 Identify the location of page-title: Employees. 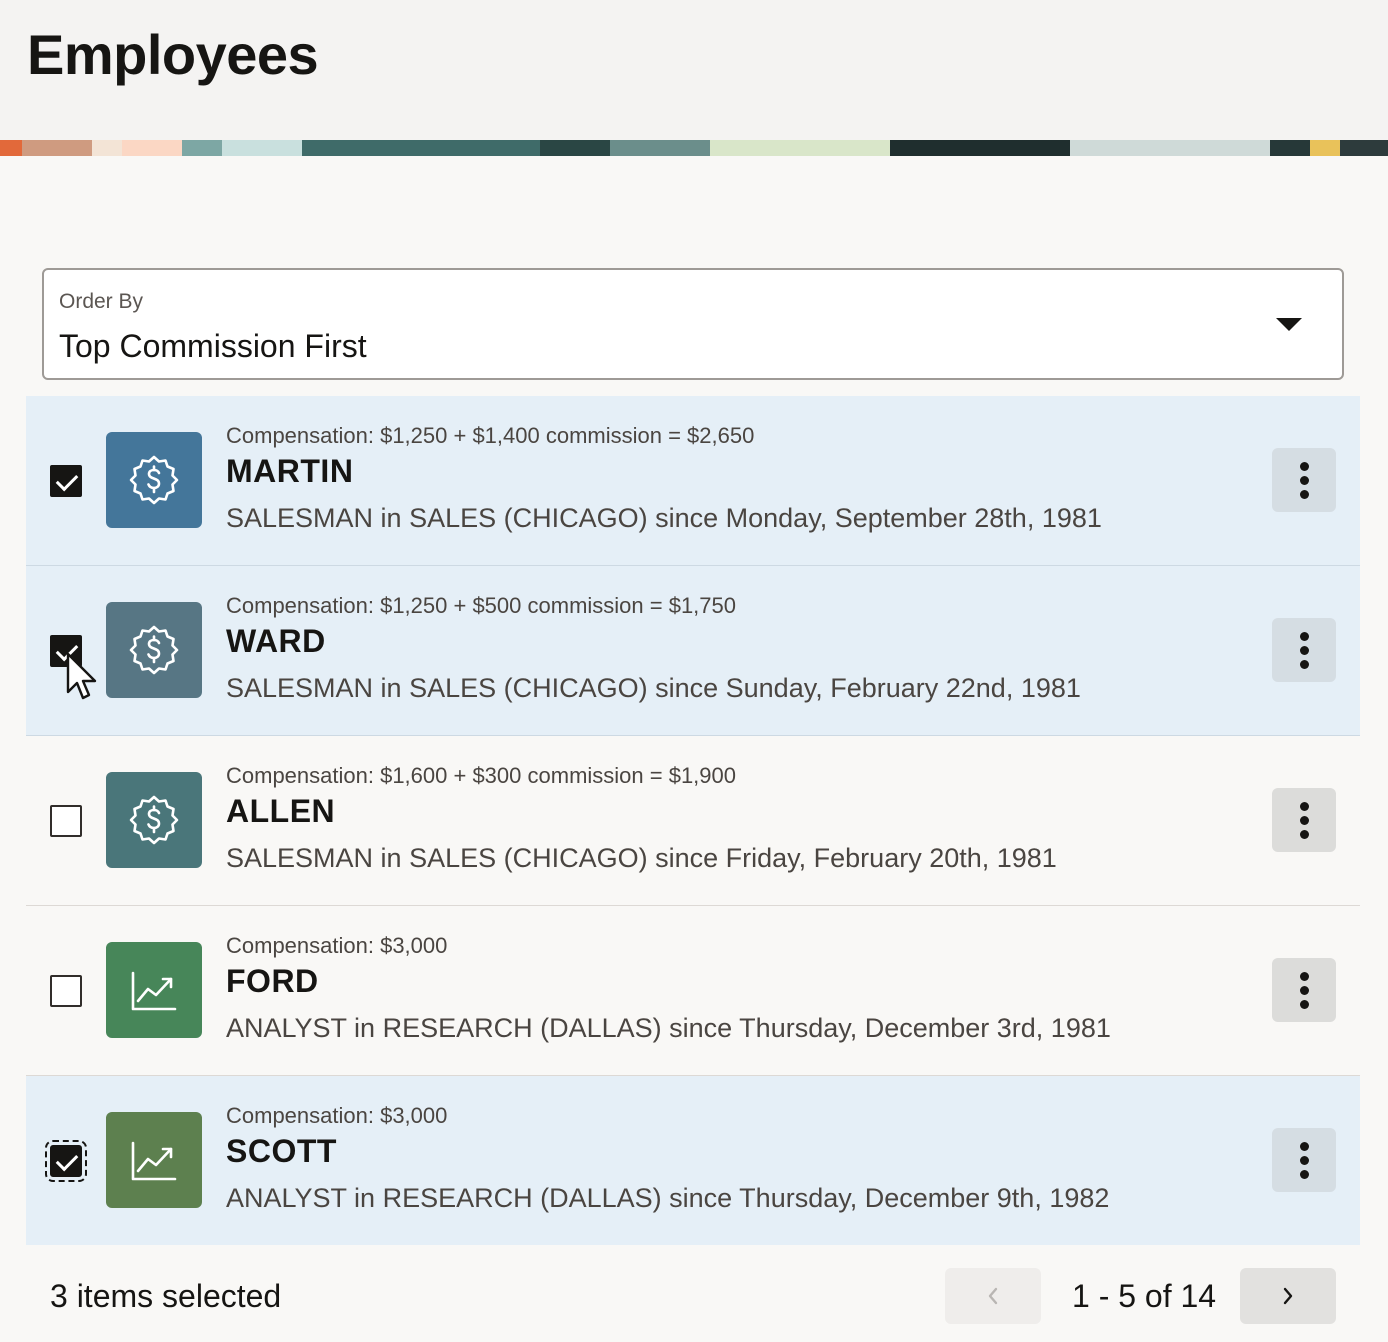
(173, 54).